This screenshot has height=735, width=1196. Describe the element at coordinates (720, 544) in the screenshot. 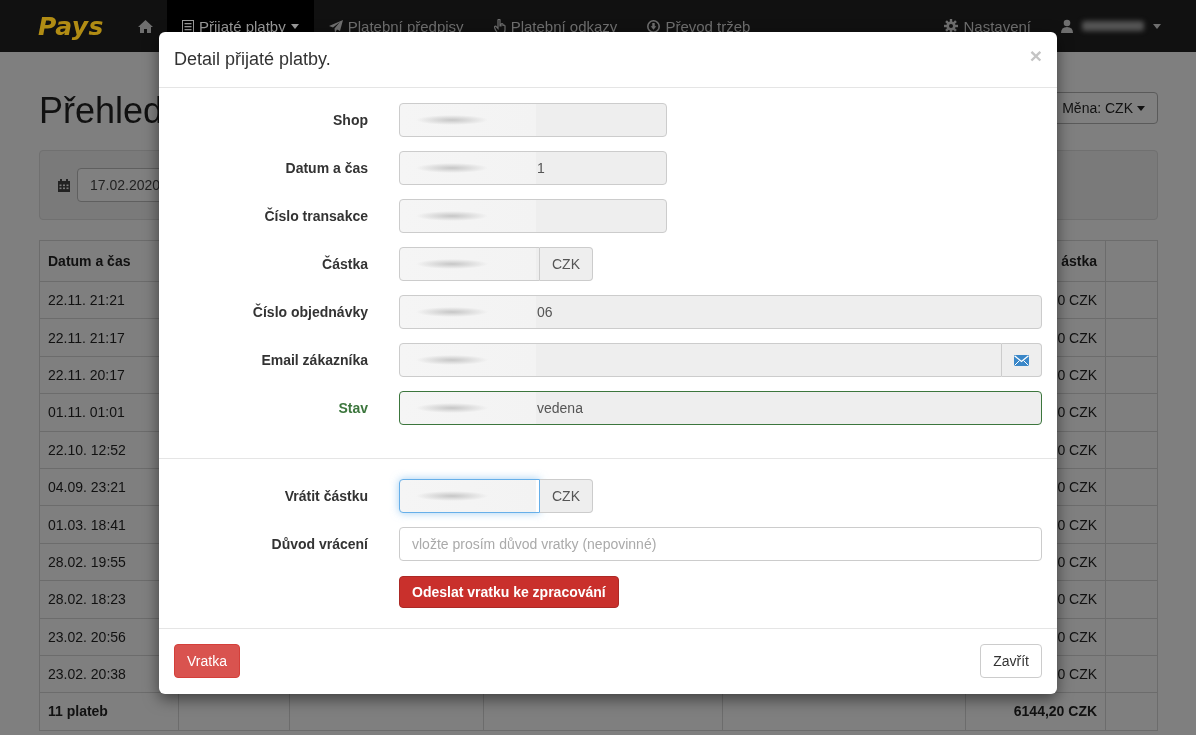

I see `input-field: vložte prosím důvod vratky (nepovinné)` at that location.